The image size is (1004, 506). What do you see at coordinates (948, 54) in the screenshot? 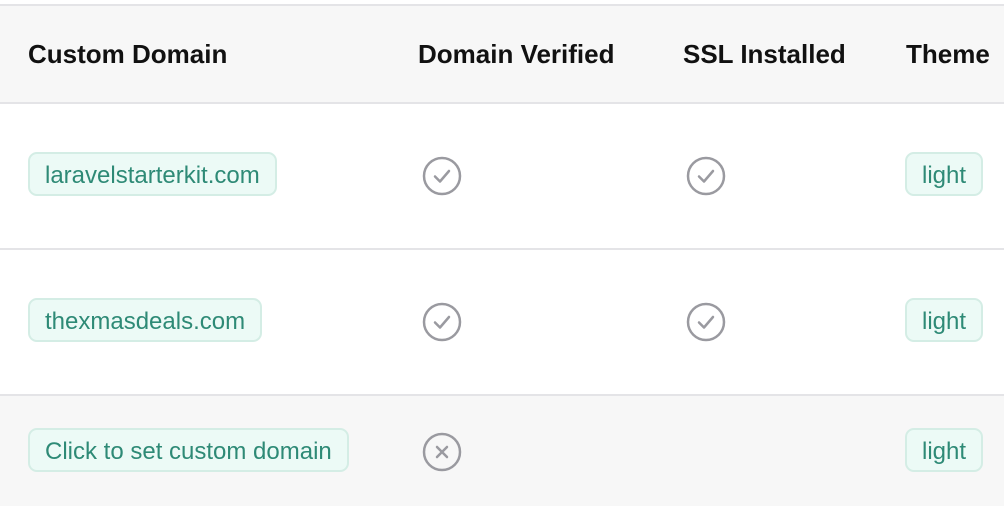
I see `column-header-theme: Theme` at bounding box center [948, 54].